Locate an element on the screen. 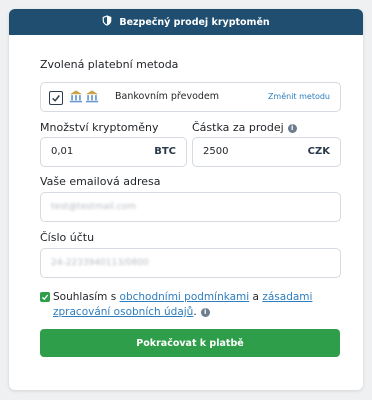  email-value: test@testmail.com is located at coordinates (93, 207).